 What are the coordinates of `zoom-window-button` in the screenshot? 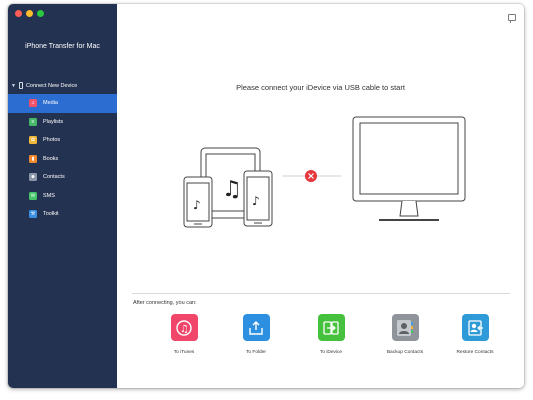 It's located at (40, 13).